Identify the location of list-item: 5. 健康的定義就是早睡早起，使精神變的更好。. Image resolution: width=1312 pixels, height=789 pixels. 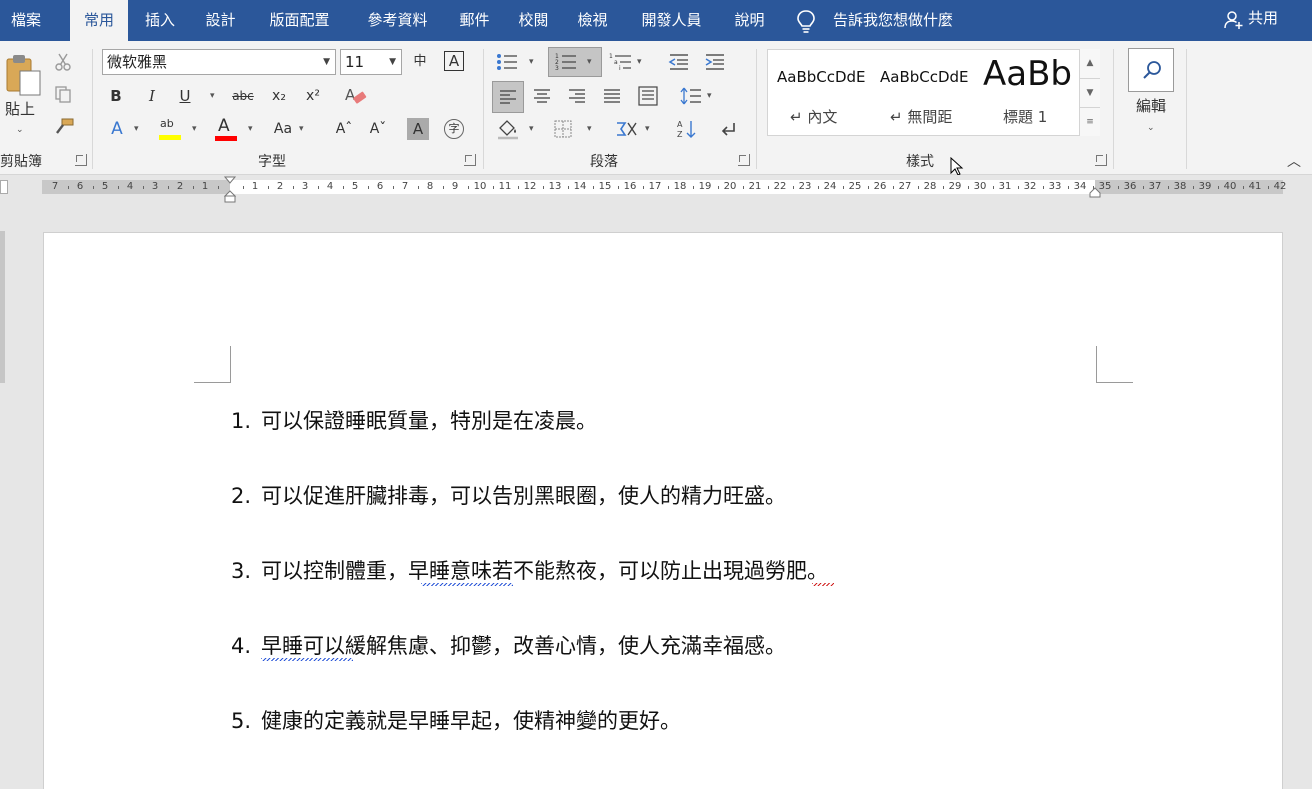
(456, 721).